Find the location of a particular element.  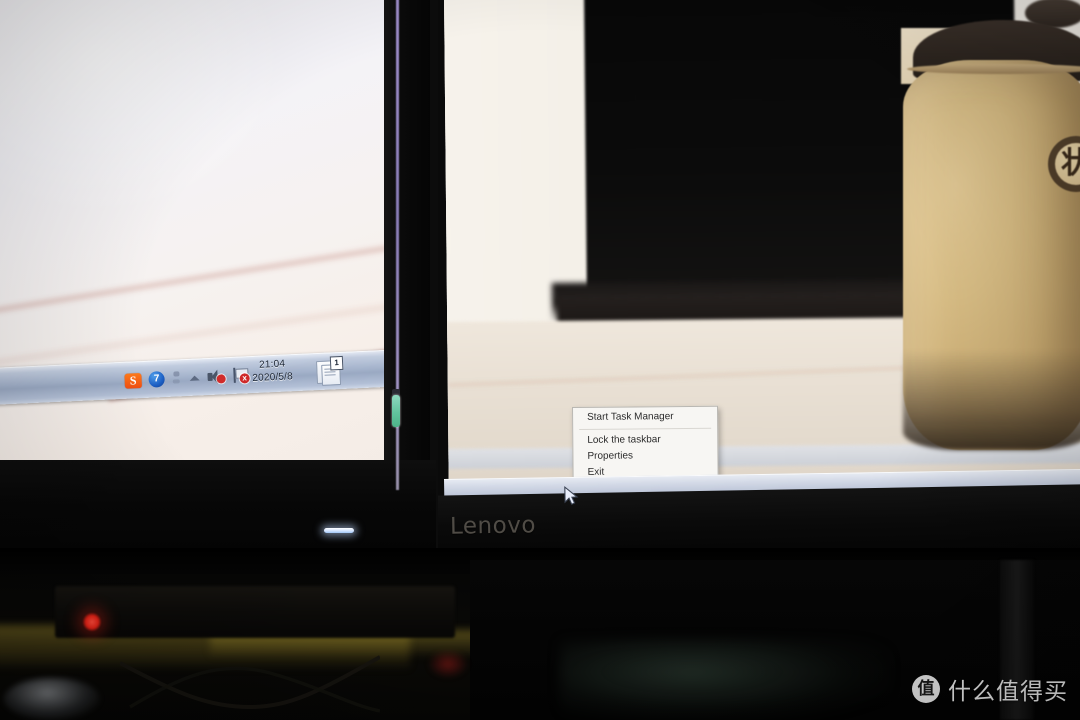

tray-misc-icon is located at coordinates (176, 378).